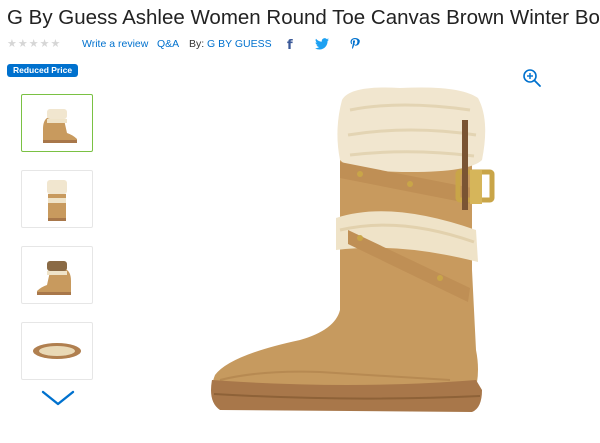 The image size is (600, 443). I want to click on brand-by-label: By:, so click(197, 44).